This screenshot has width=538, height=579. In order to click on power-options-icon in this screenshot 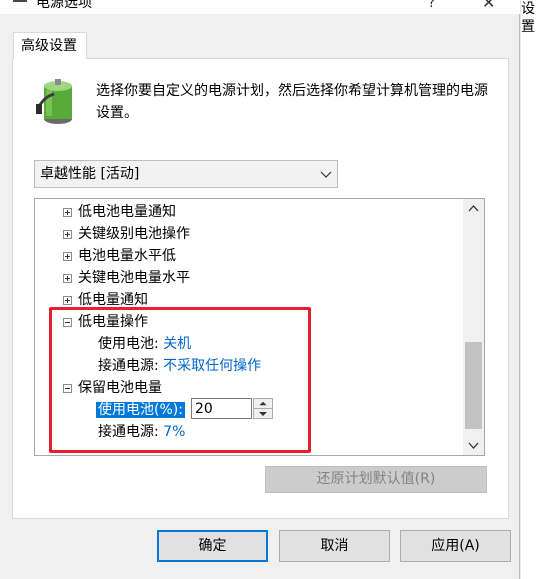, I will do `click(20, 1)`.